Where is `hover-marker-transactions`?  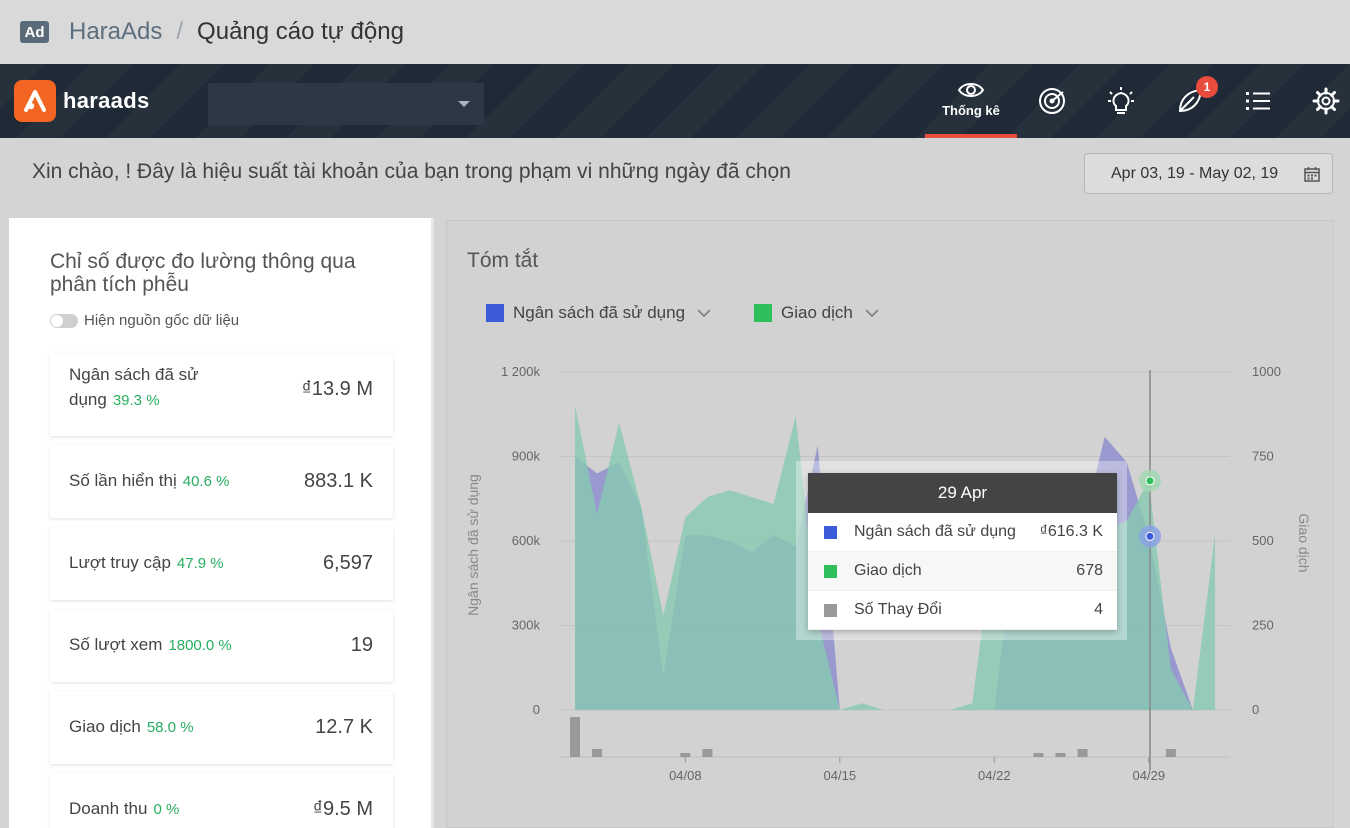 hover-marker-transactions is located at coordinates (1150, 481).